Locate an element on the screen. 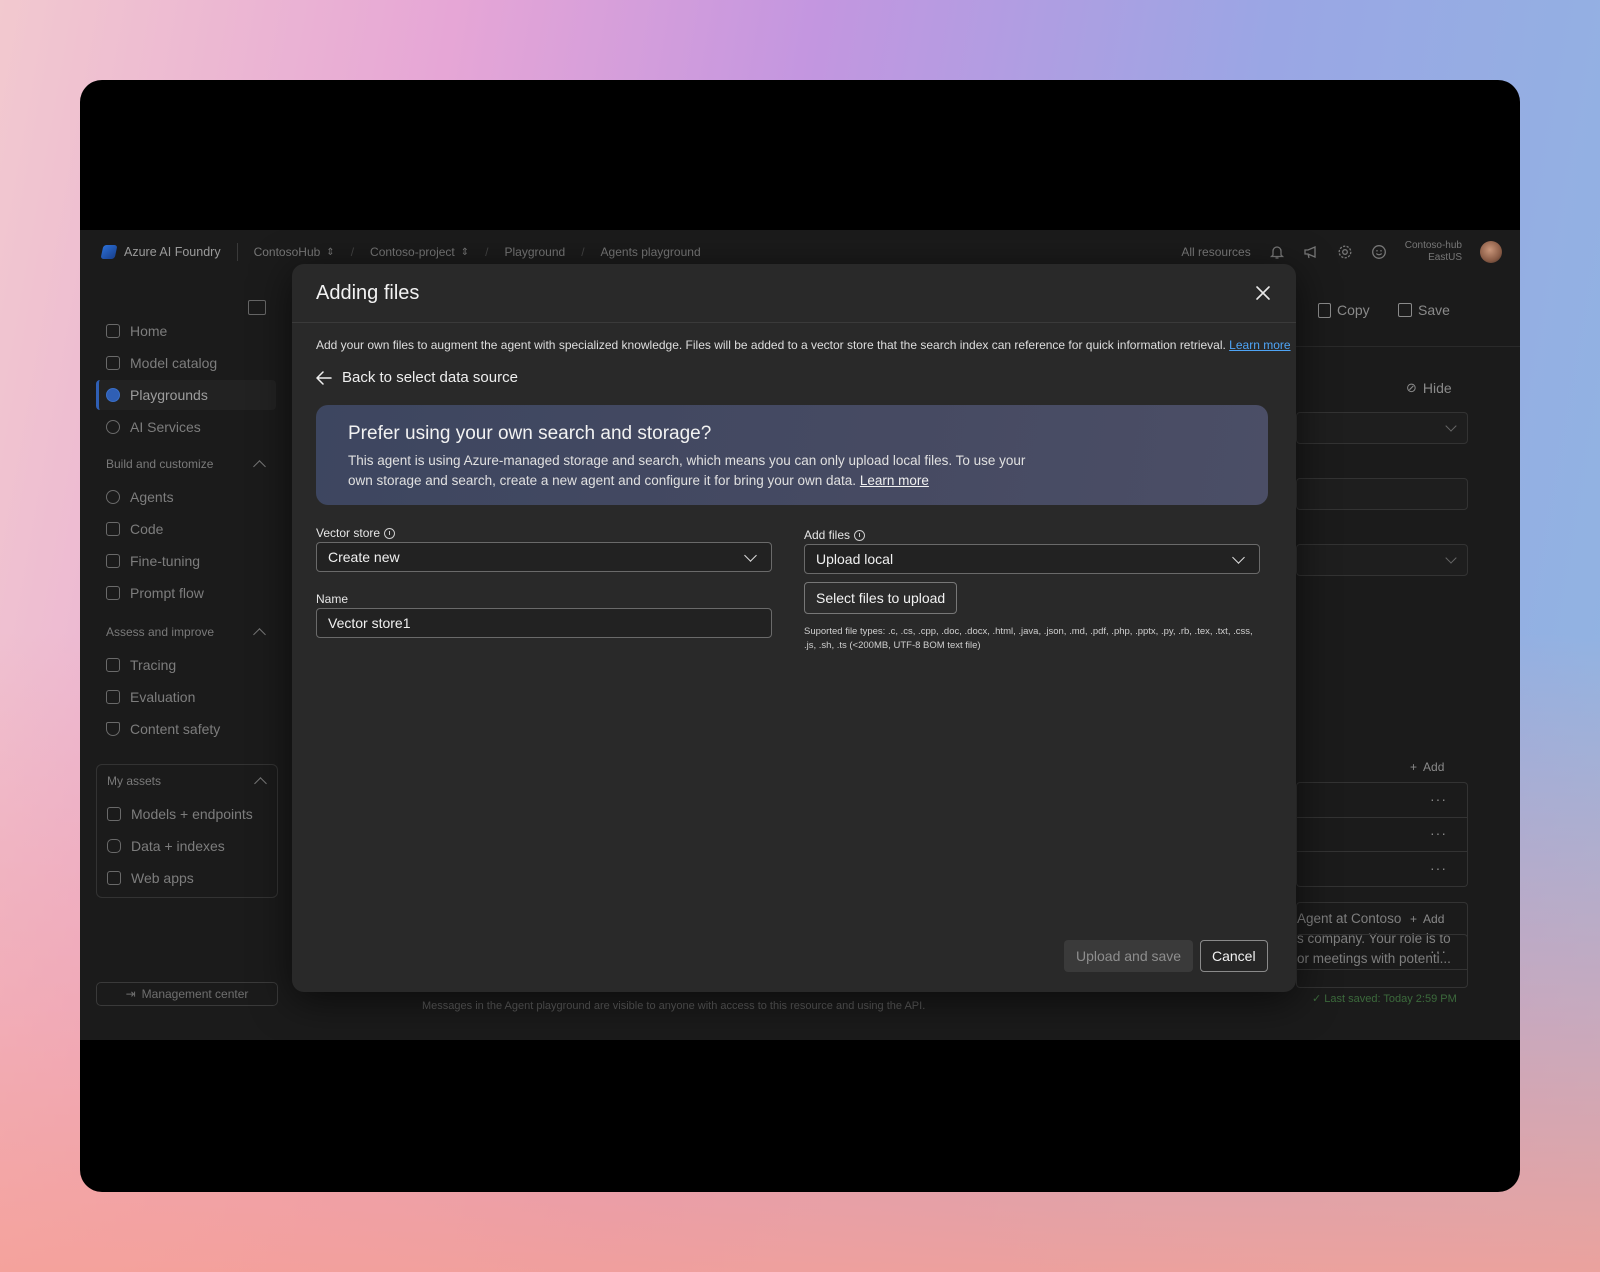 This screenshot has width=1600, height=1272. sidebar-item-label: Fine-tuning is located at coordinates (165, 561).